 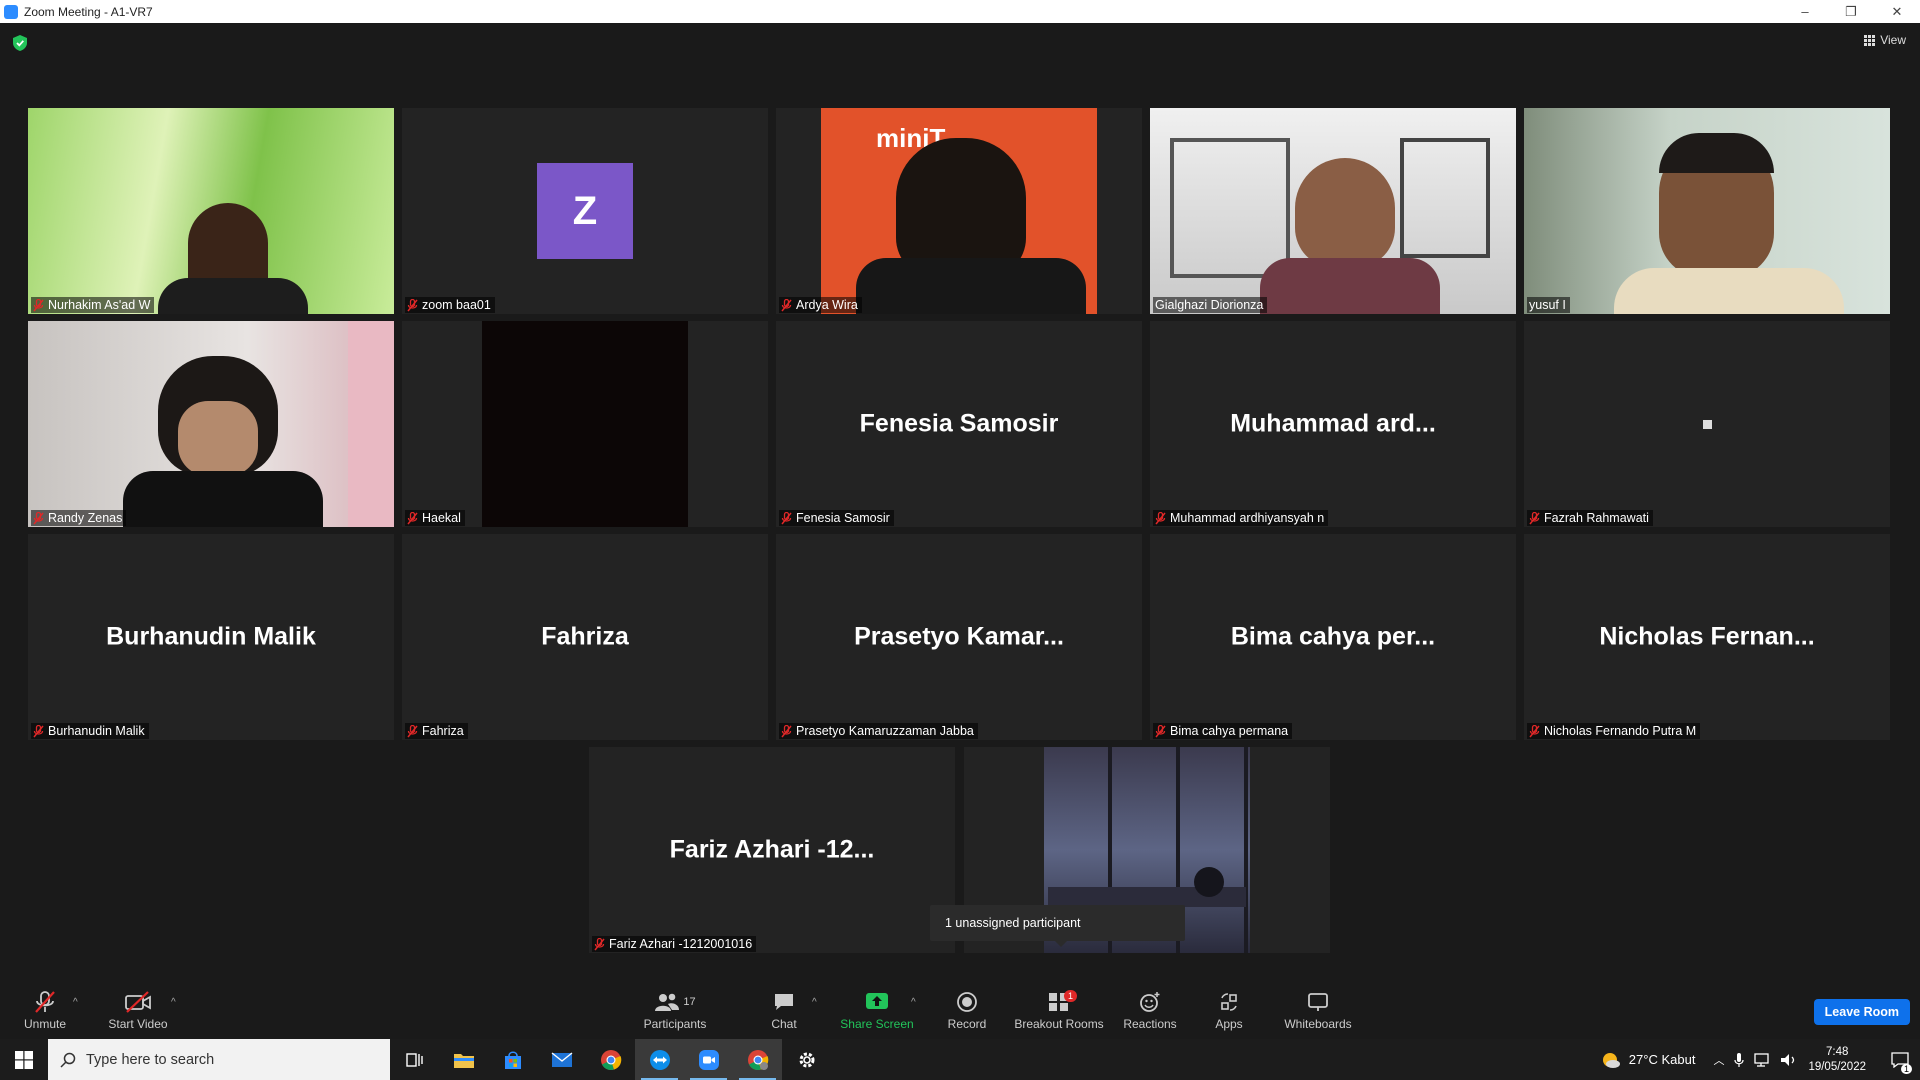 I want to click on audio-options-caret-icon: ^, so click(x=75, y=1002).